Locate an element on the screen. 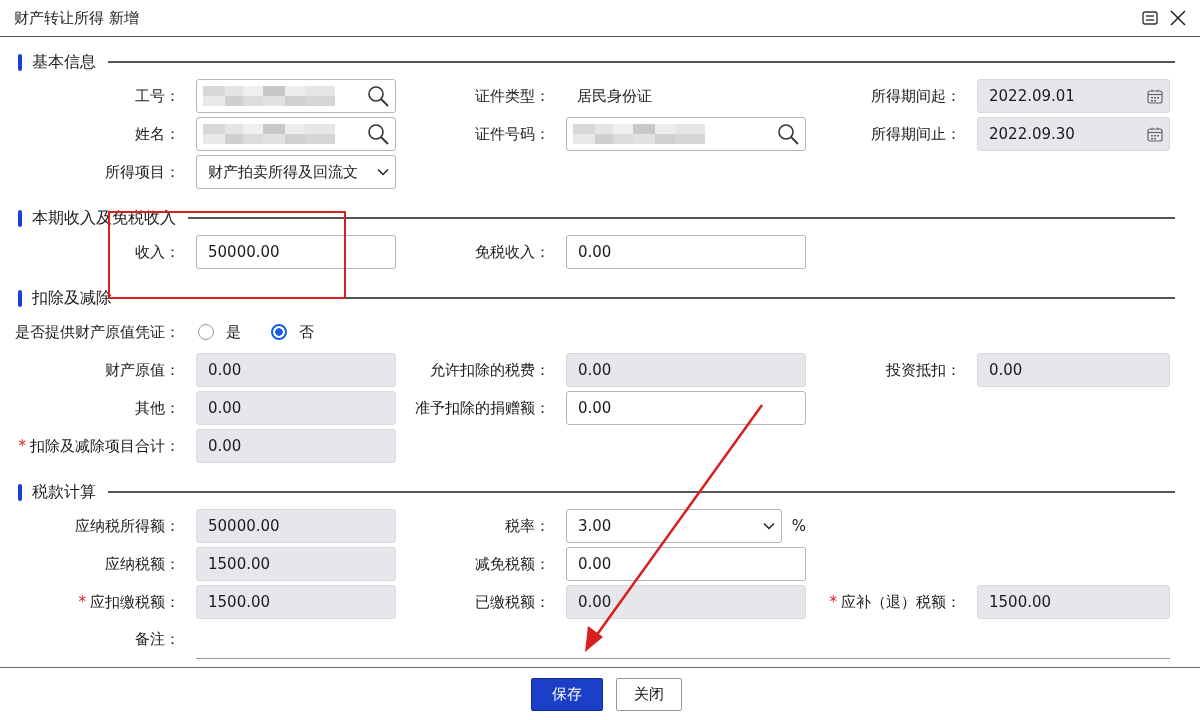  field-label: 姓名： is located at coordinates (157, 134).